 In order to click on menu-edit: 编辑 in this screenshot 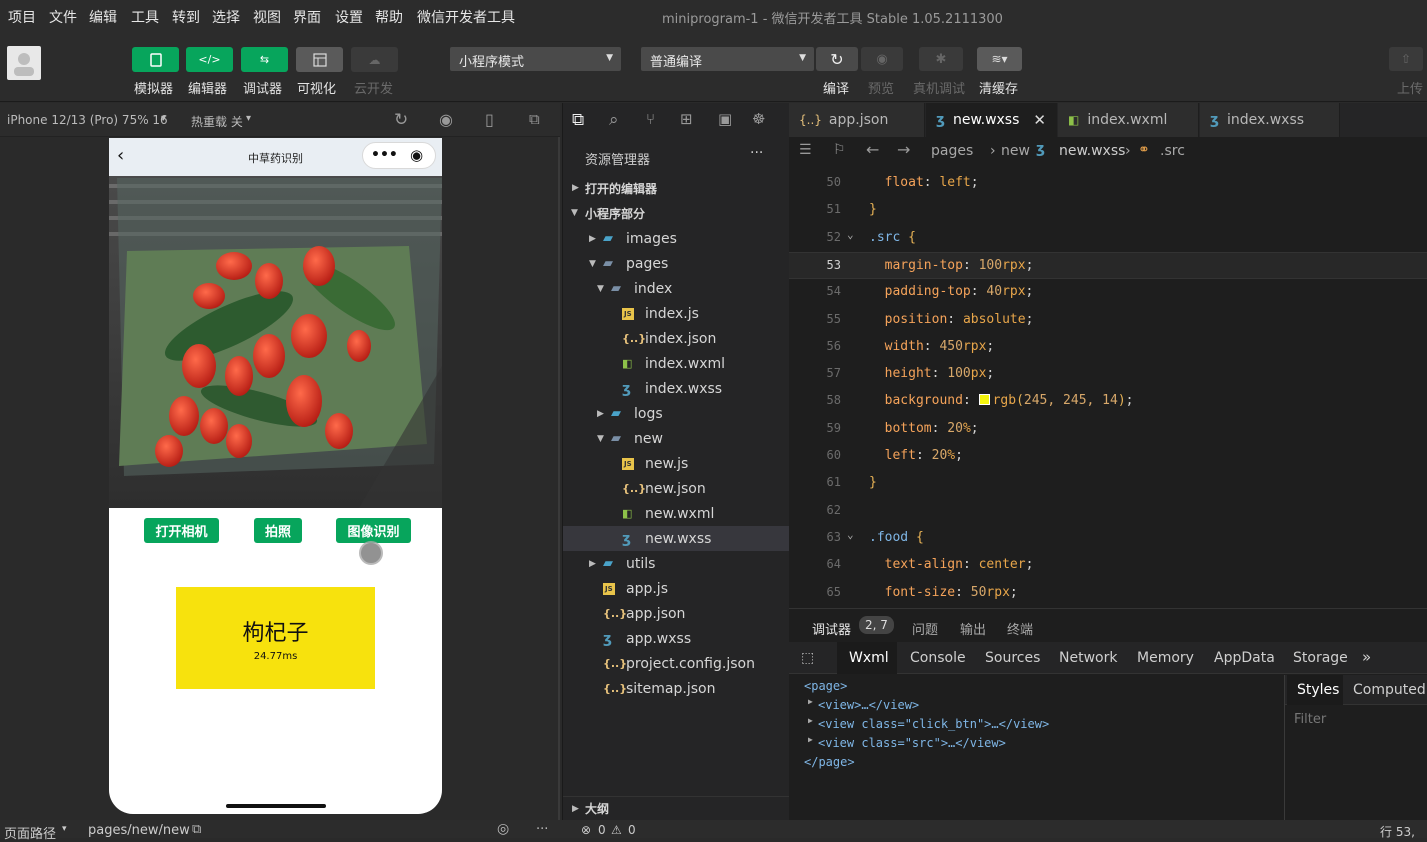, I will do `click(103, 17)`.